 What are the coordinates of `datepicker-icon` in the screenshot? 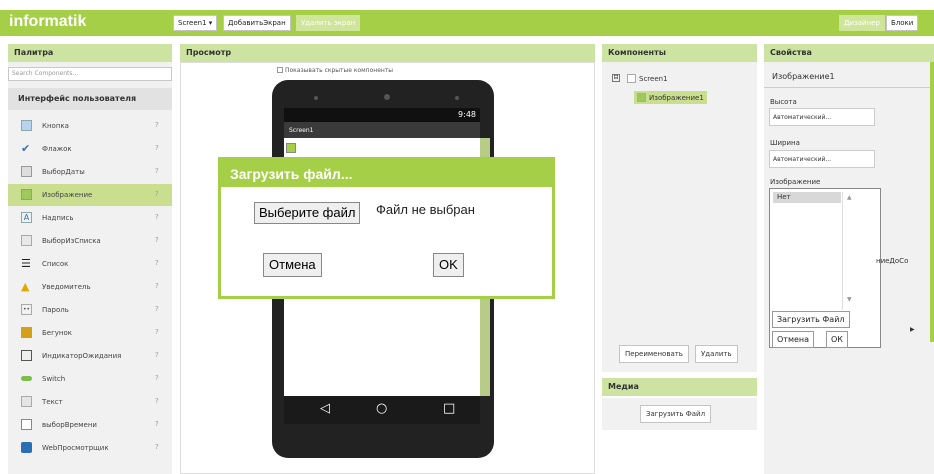 It's located at (26, 171).